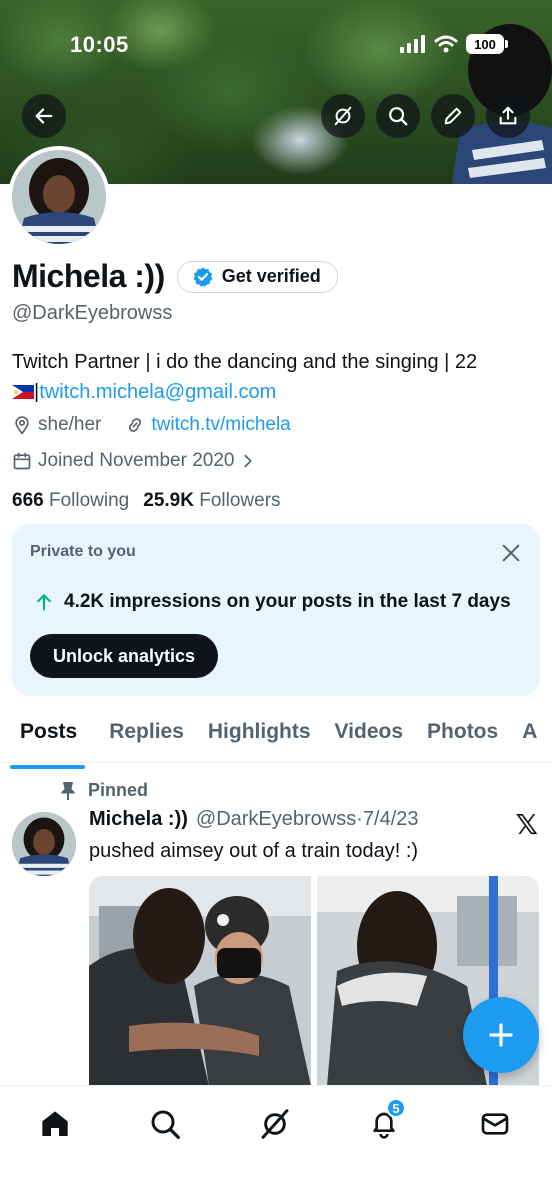 The width and height of the screenshot is (552, 1200). Describe the element at coordinates (385, 1121) in the screenshot. I see `nav-notifications: 5` at that location.